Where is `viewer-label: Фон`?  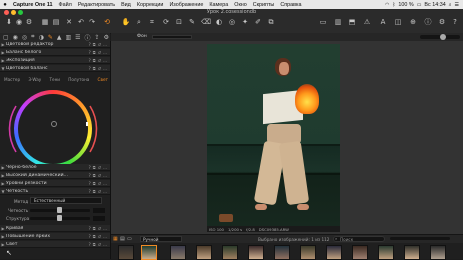
viewer-label: Фон is located at coordinates (142, 36).